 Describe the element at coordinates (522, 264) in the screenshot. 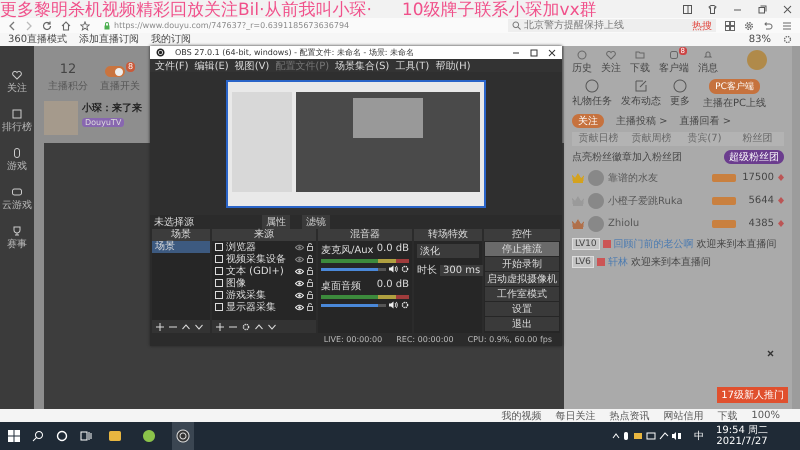

I see `control-button: 开始录制` at that location.